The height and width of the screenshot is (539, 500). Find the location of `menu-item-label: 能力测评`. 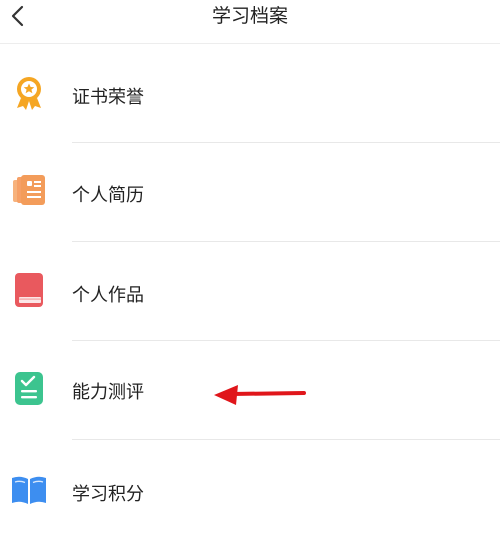

menu-item-label: 能力测评 is located at coordinates (108, 392).